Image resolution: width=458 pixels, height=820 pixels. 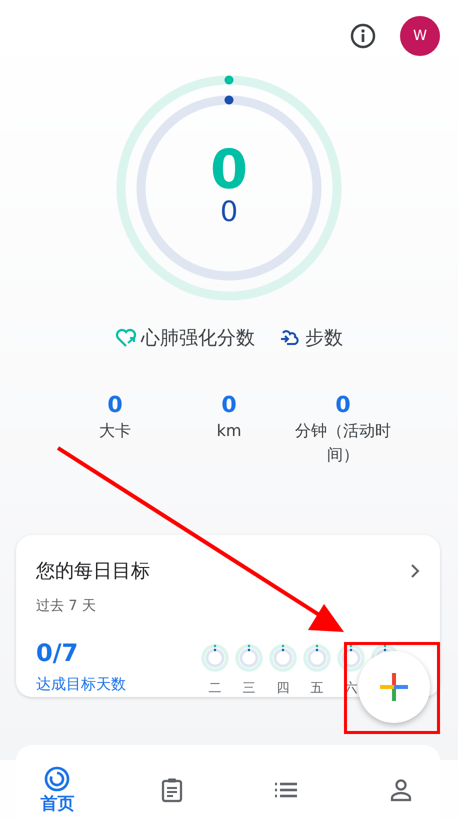 I want to click on stat-unit: 大卡, so click(x=115, y=431).